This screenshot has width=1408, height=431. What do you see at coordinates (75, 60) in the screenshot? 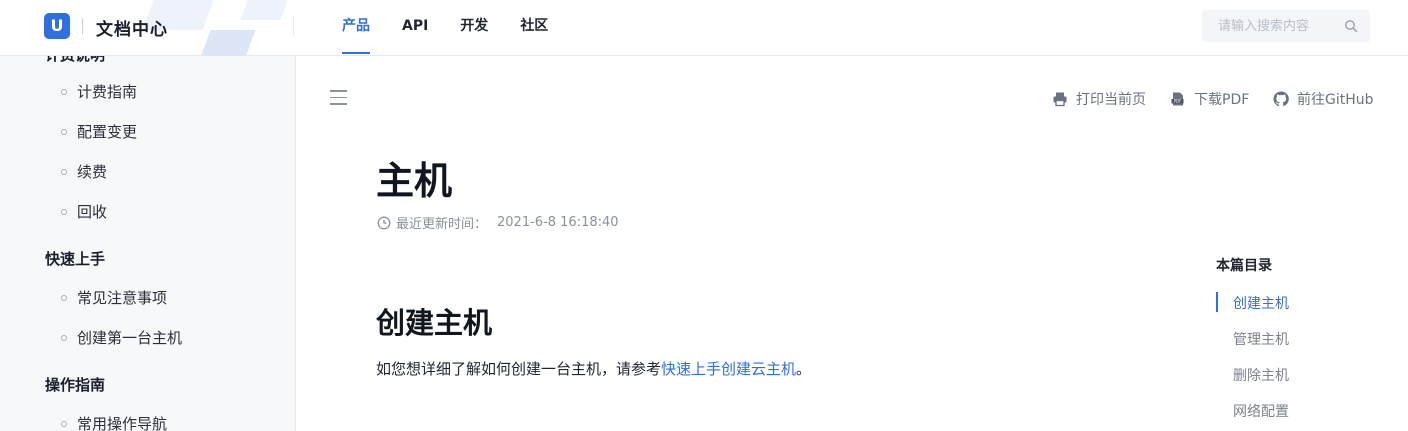
I see `sidebar-section-billing: 计费说明` at bounding box center [75, 60].